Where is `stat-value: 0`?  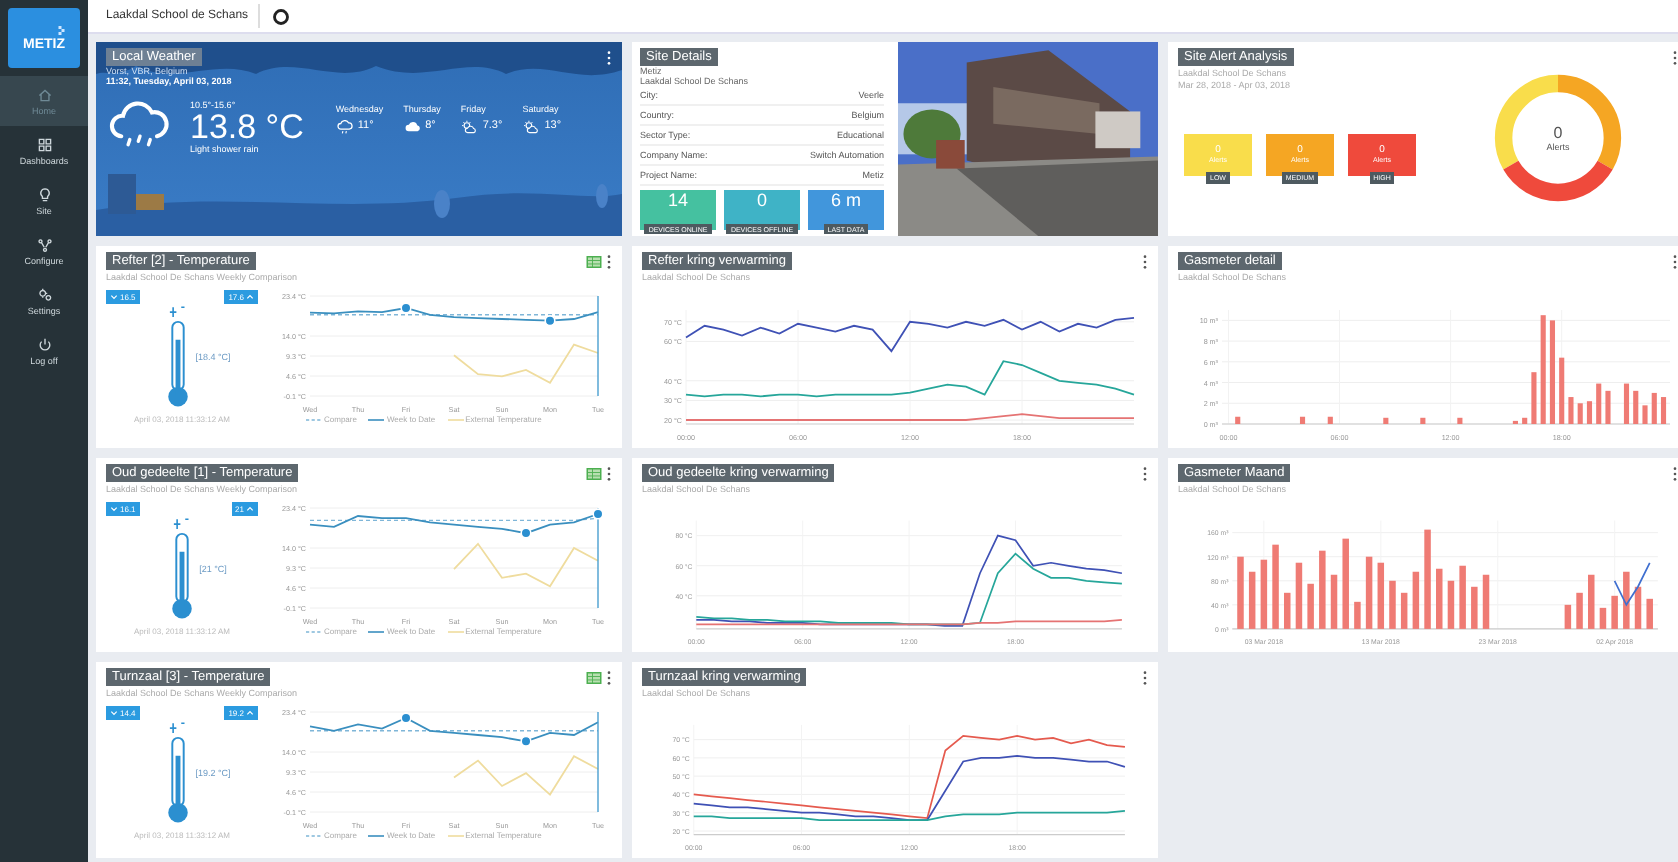 stat-value: 0 is located at coordinates (761, 201).